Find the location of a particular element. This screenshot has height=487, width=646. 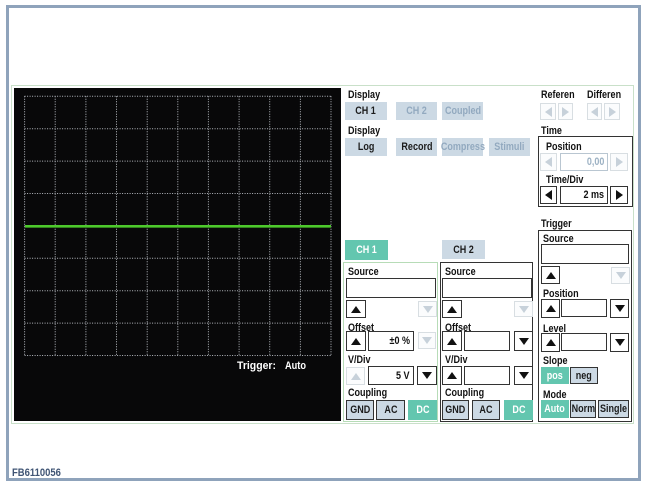

svg-text: Auto is located at coordinates (295, 366).